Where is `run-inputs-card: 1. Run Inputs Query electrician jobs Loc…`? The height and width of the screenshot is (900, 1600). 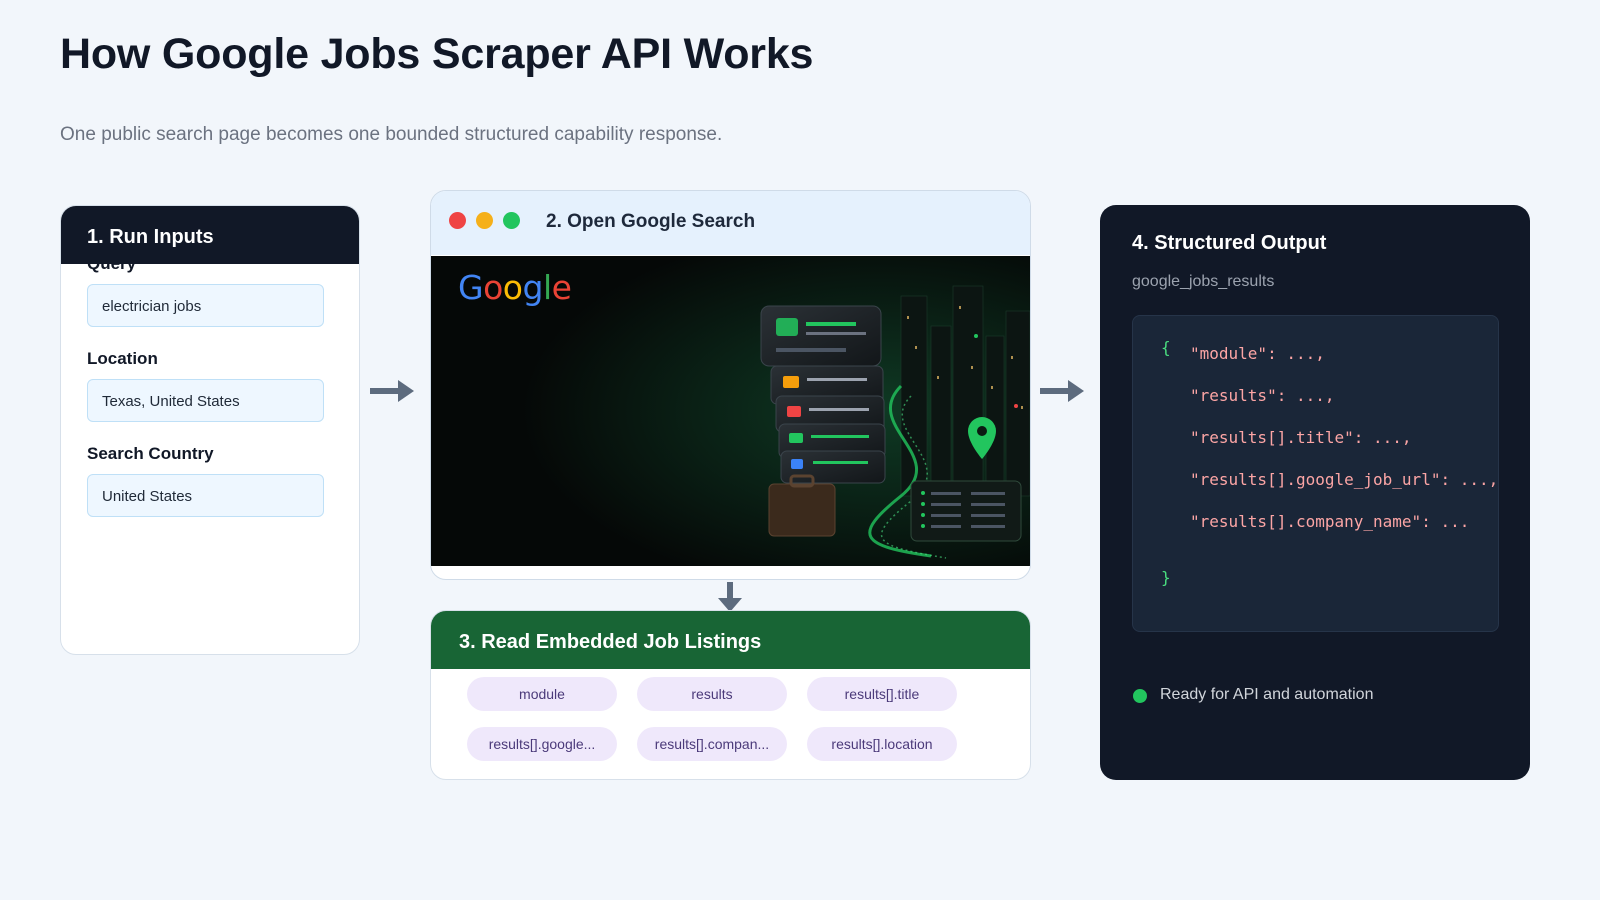
run-inputs-card: 1. Run Inputs Query electrician jobs Loc… is located at coordinates (210, 430).